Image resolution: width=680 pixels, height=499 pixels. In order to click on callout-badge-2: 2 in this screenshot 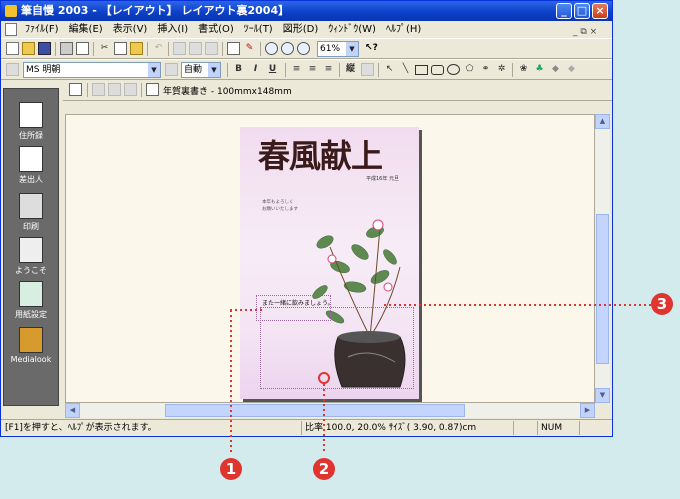, I will do `click(324, 469)`.